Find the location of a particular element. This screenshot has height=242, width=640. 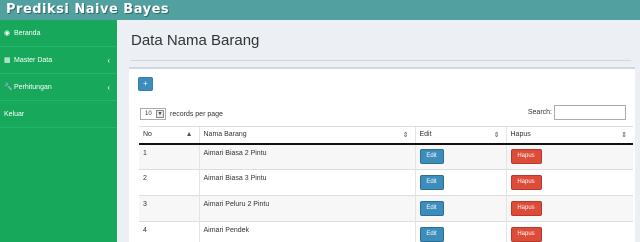

cell-no: 4 is located at coordinates (169, 231).